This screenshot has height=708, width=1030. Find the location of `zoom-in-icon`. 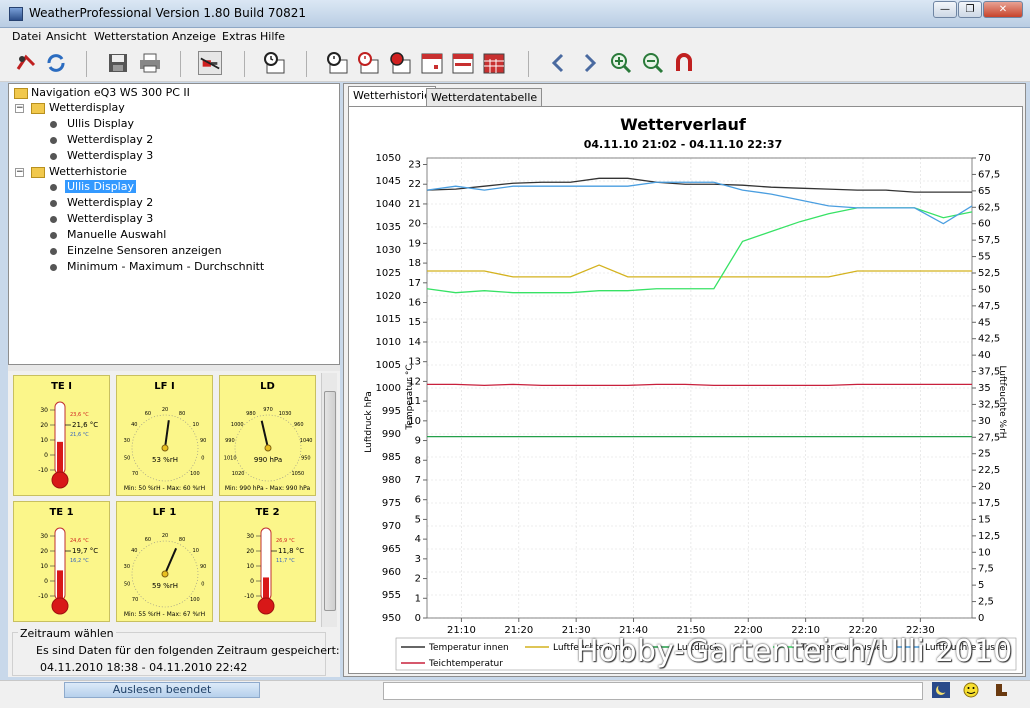

zoom-in-icon is located at coordinates (621, 63).